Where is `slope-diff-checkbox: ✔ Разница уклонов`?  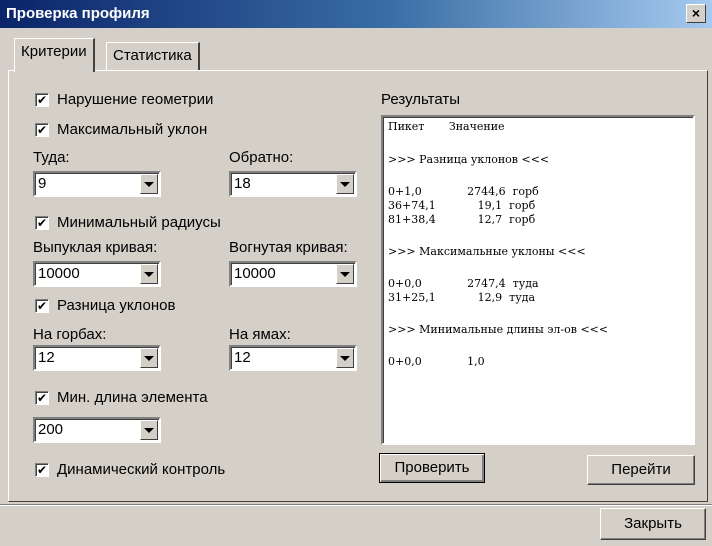 slope-diff-checkbox: ✔ Разница уклонов is located at coordinates (105, 305).